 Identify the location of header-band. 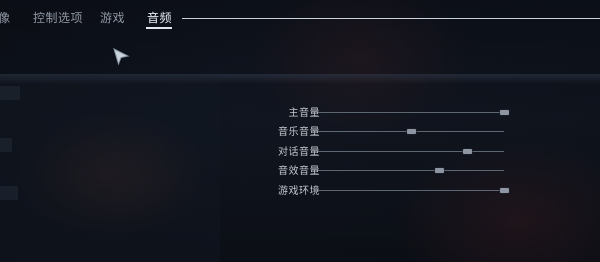
(300, 79).